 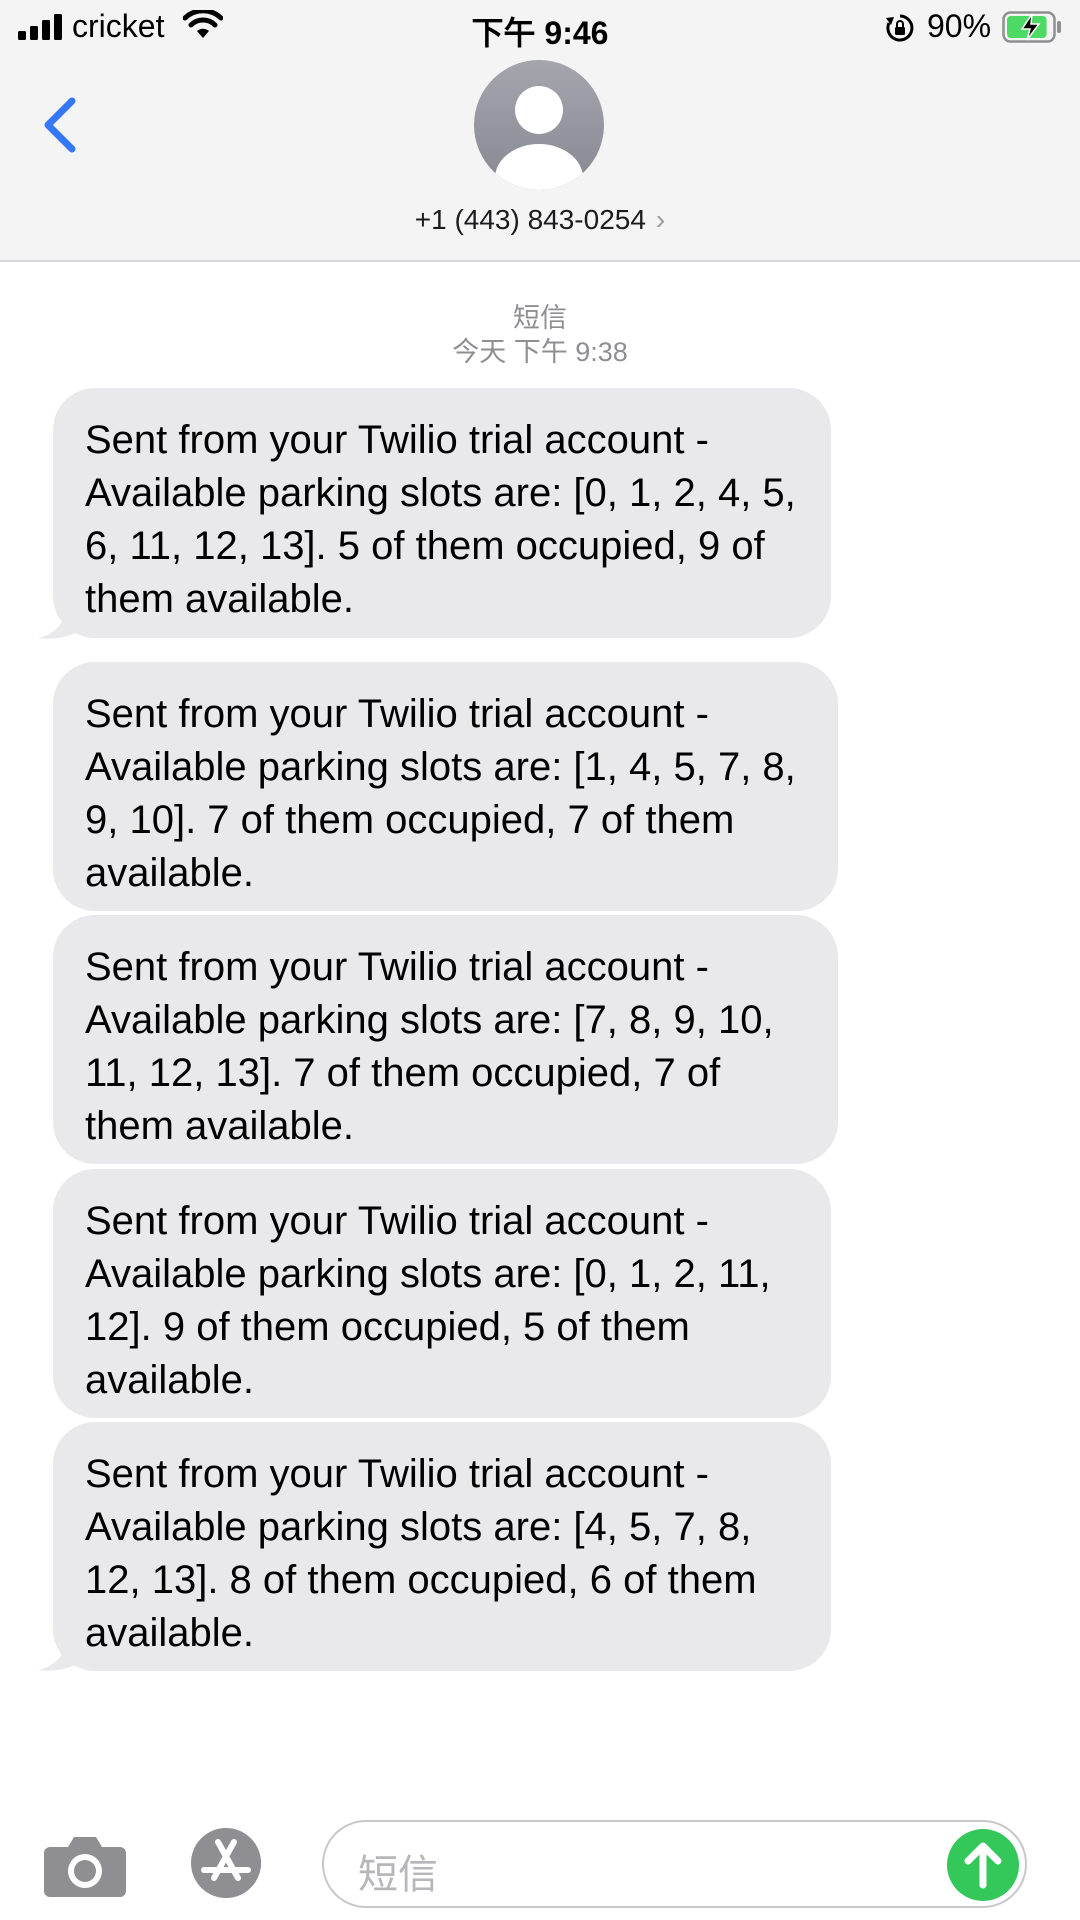 What do you see at coordinates (540, 33) in the screenshot?
I see `status-time: 下午 9:46` at bounding box center [540, 33].